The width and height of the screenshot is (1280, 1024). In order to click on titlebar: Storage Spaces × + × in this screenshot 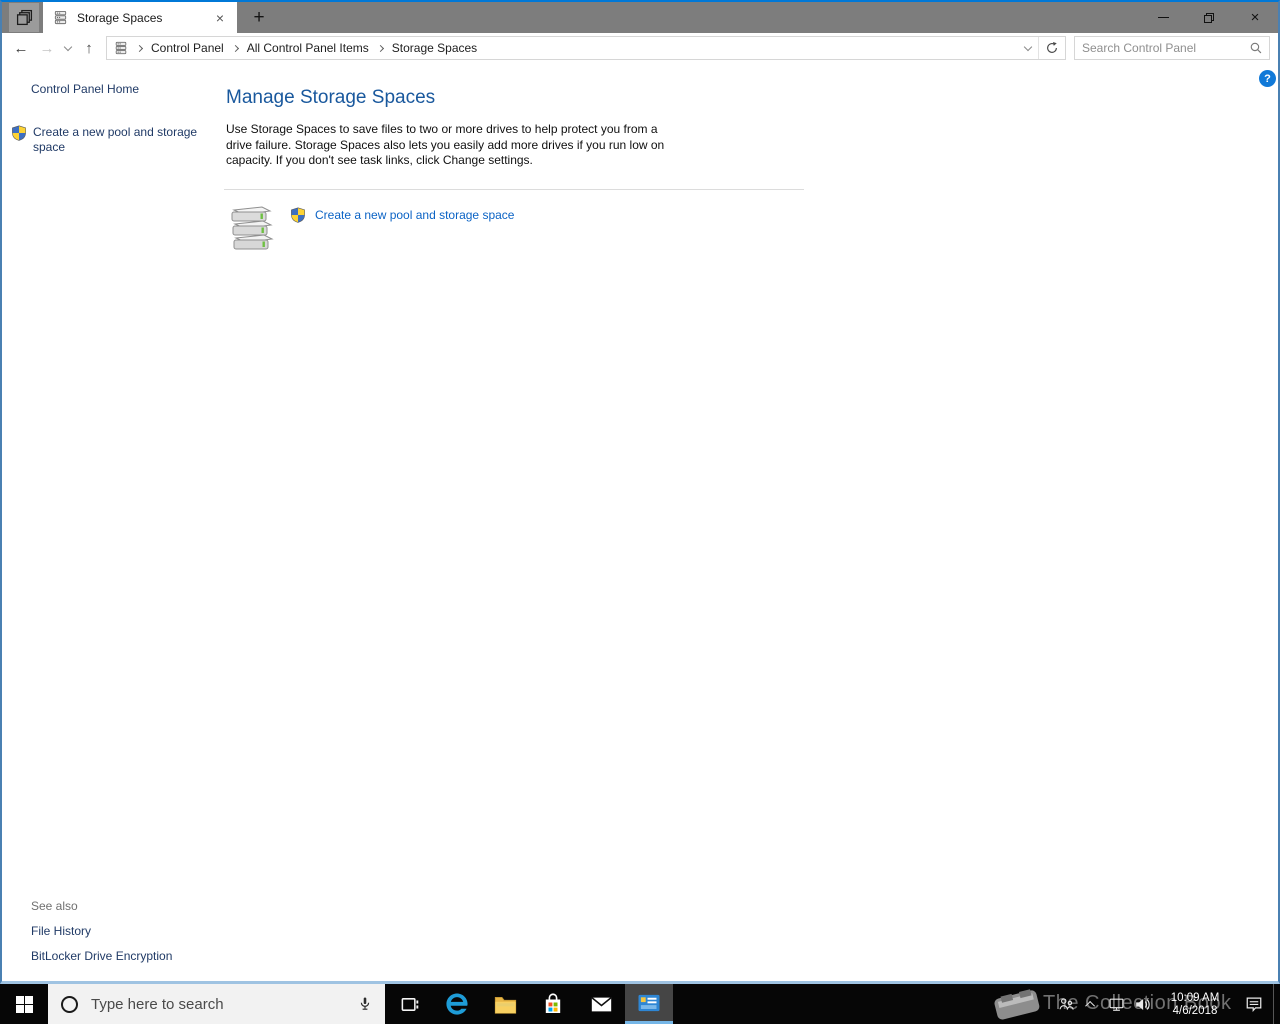, I will do `click(640, 17)`.